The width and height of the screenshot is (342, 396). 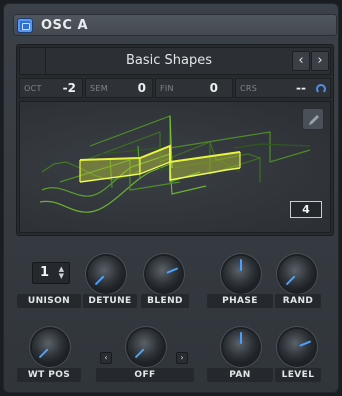 I want to click on fin-label: FIN, so click(x=167, y=88).